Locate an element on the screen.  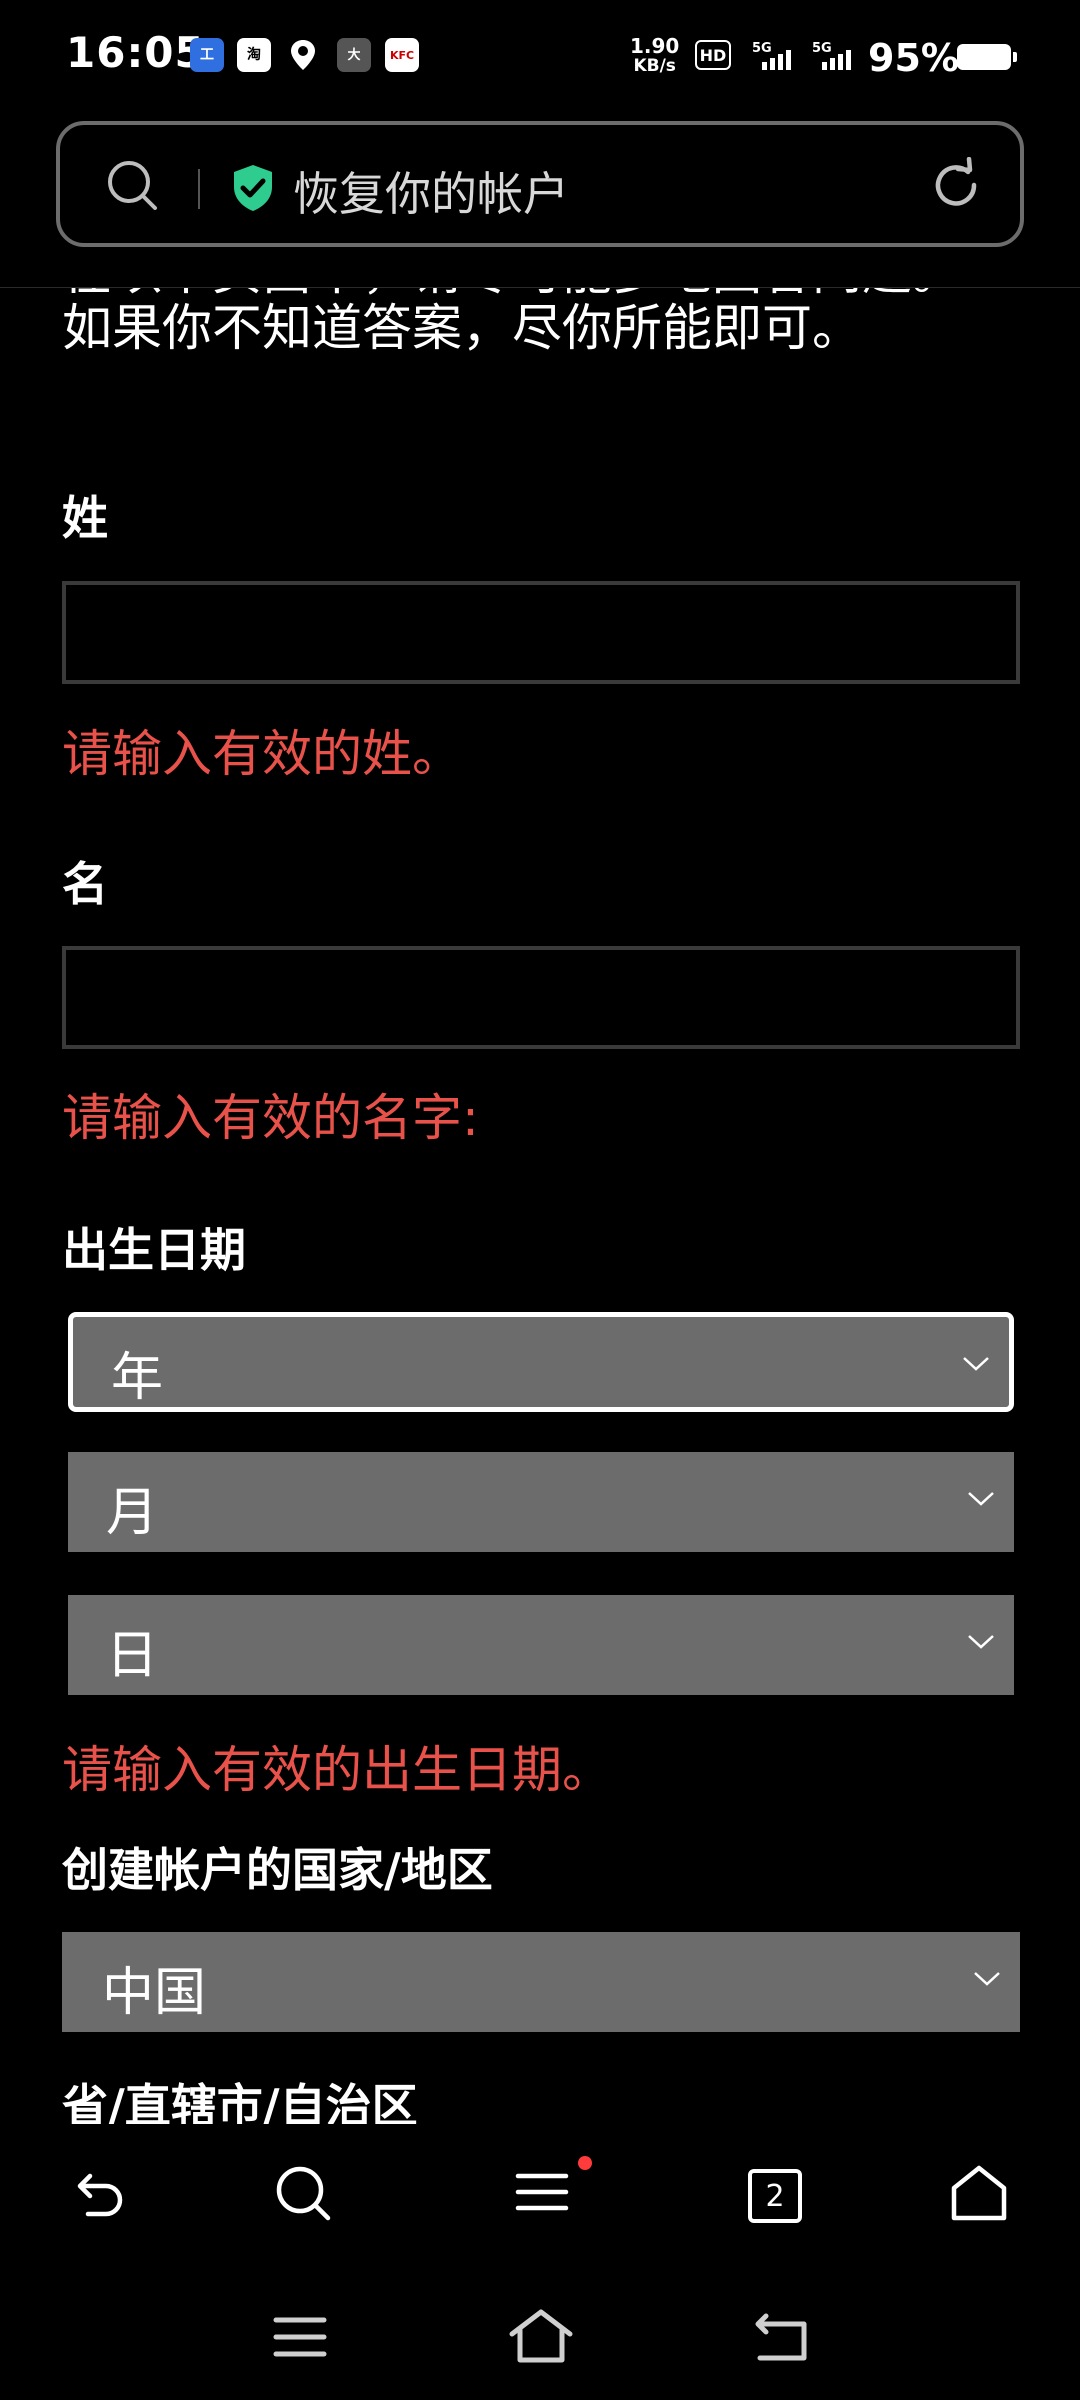
battery-percentage: 95% is located at coordinates (913, 58).